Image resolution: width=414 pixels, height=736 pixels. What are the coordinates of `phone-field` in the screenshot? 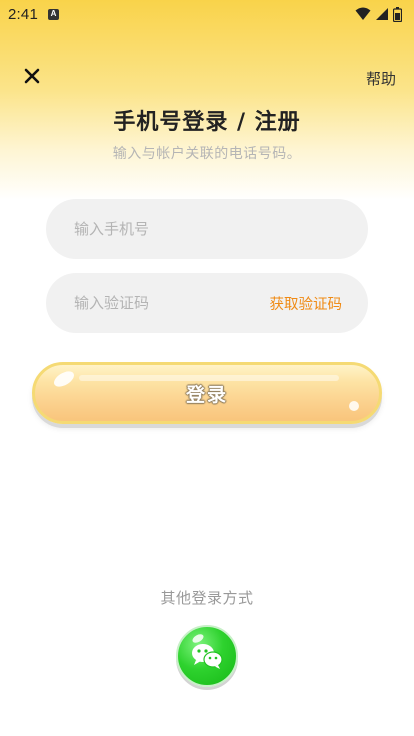 It's located at (207, 229).